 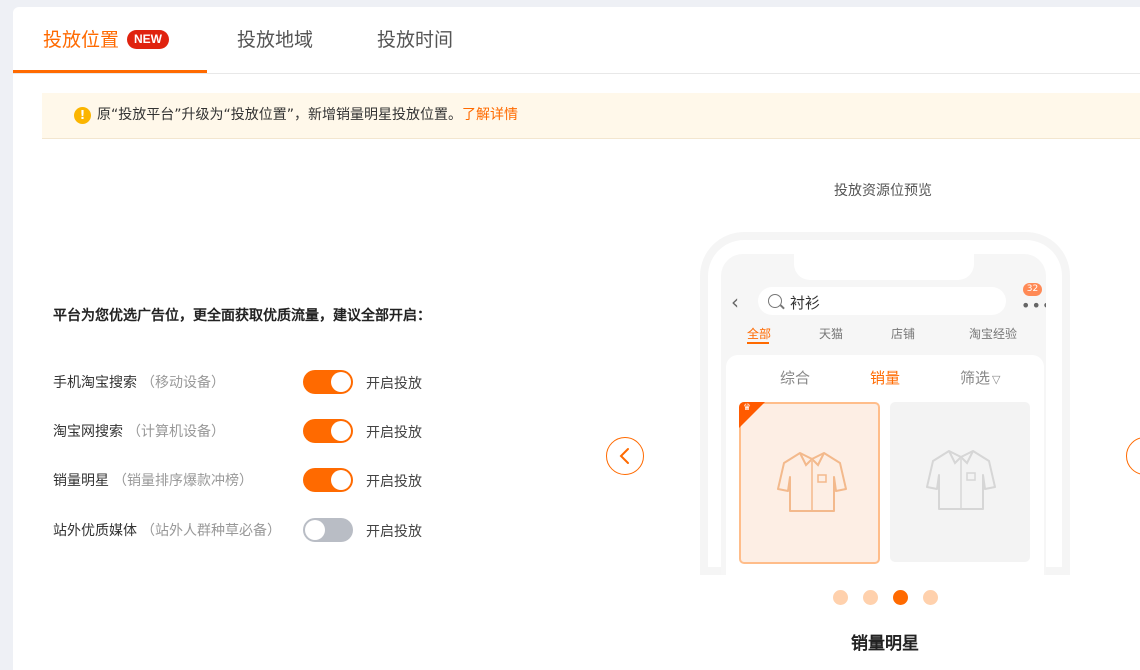 I want to click on preview-title: 投放资源位预览, so click(x=883, y=191).